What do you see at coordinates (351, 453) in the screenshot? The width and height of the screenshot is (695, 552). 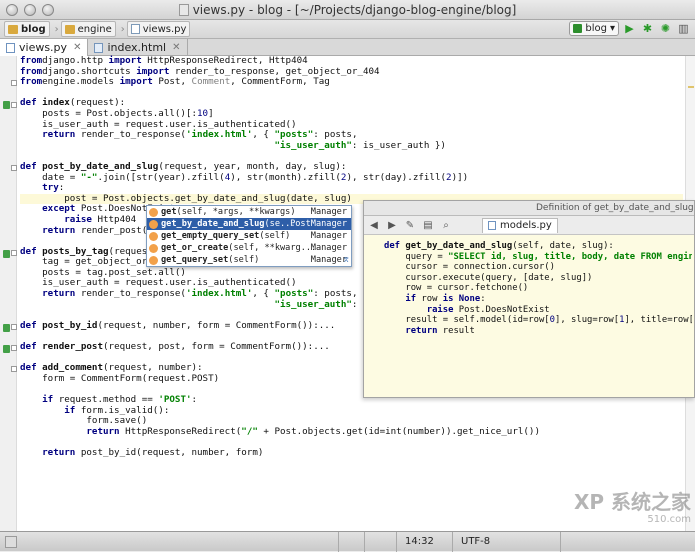 I see `code-line: return post_by_id(request, number, form)` at bounding box center [351, 453].